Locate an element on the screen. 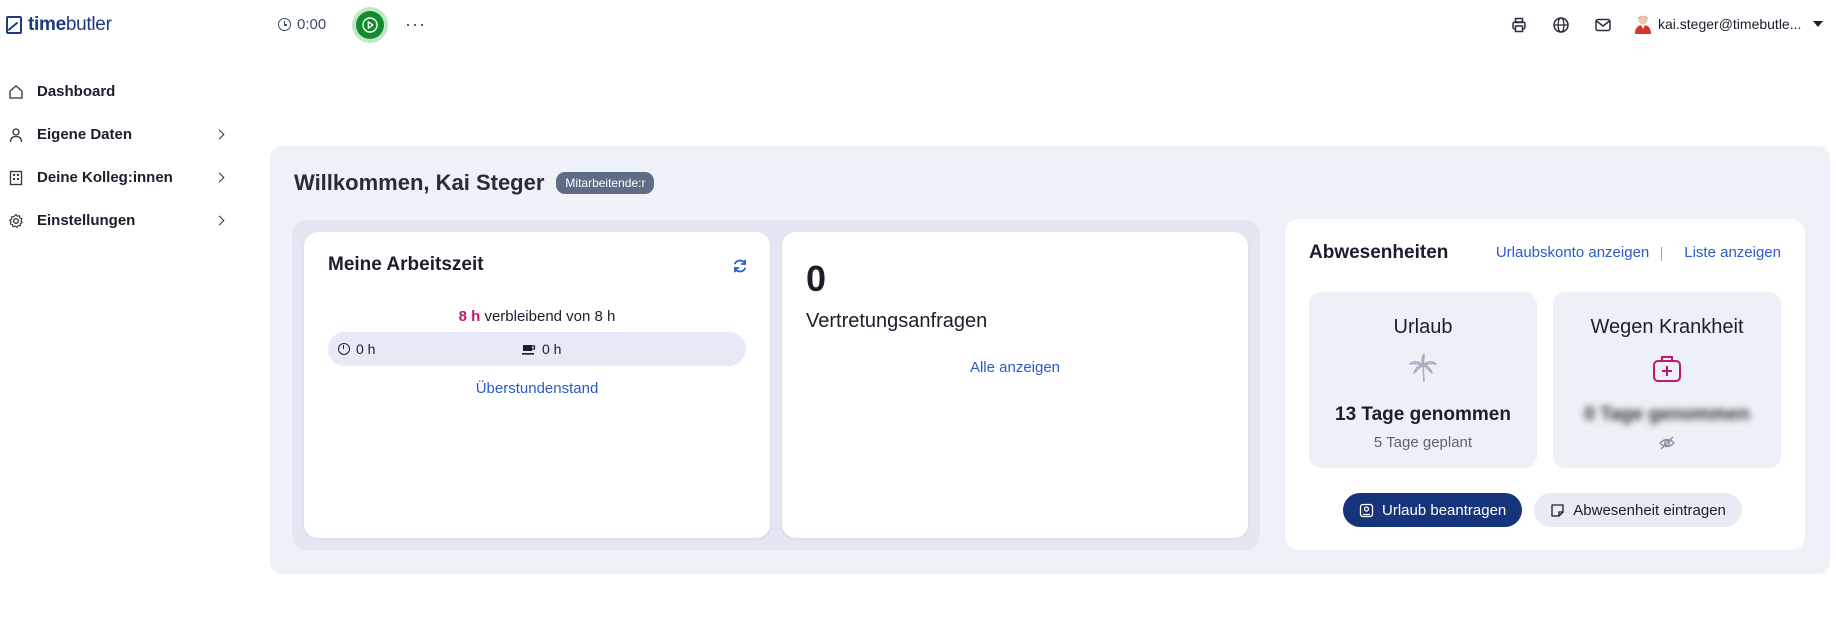  role-badge: Mitarbeitende:r is located at coordinates (605, 183).